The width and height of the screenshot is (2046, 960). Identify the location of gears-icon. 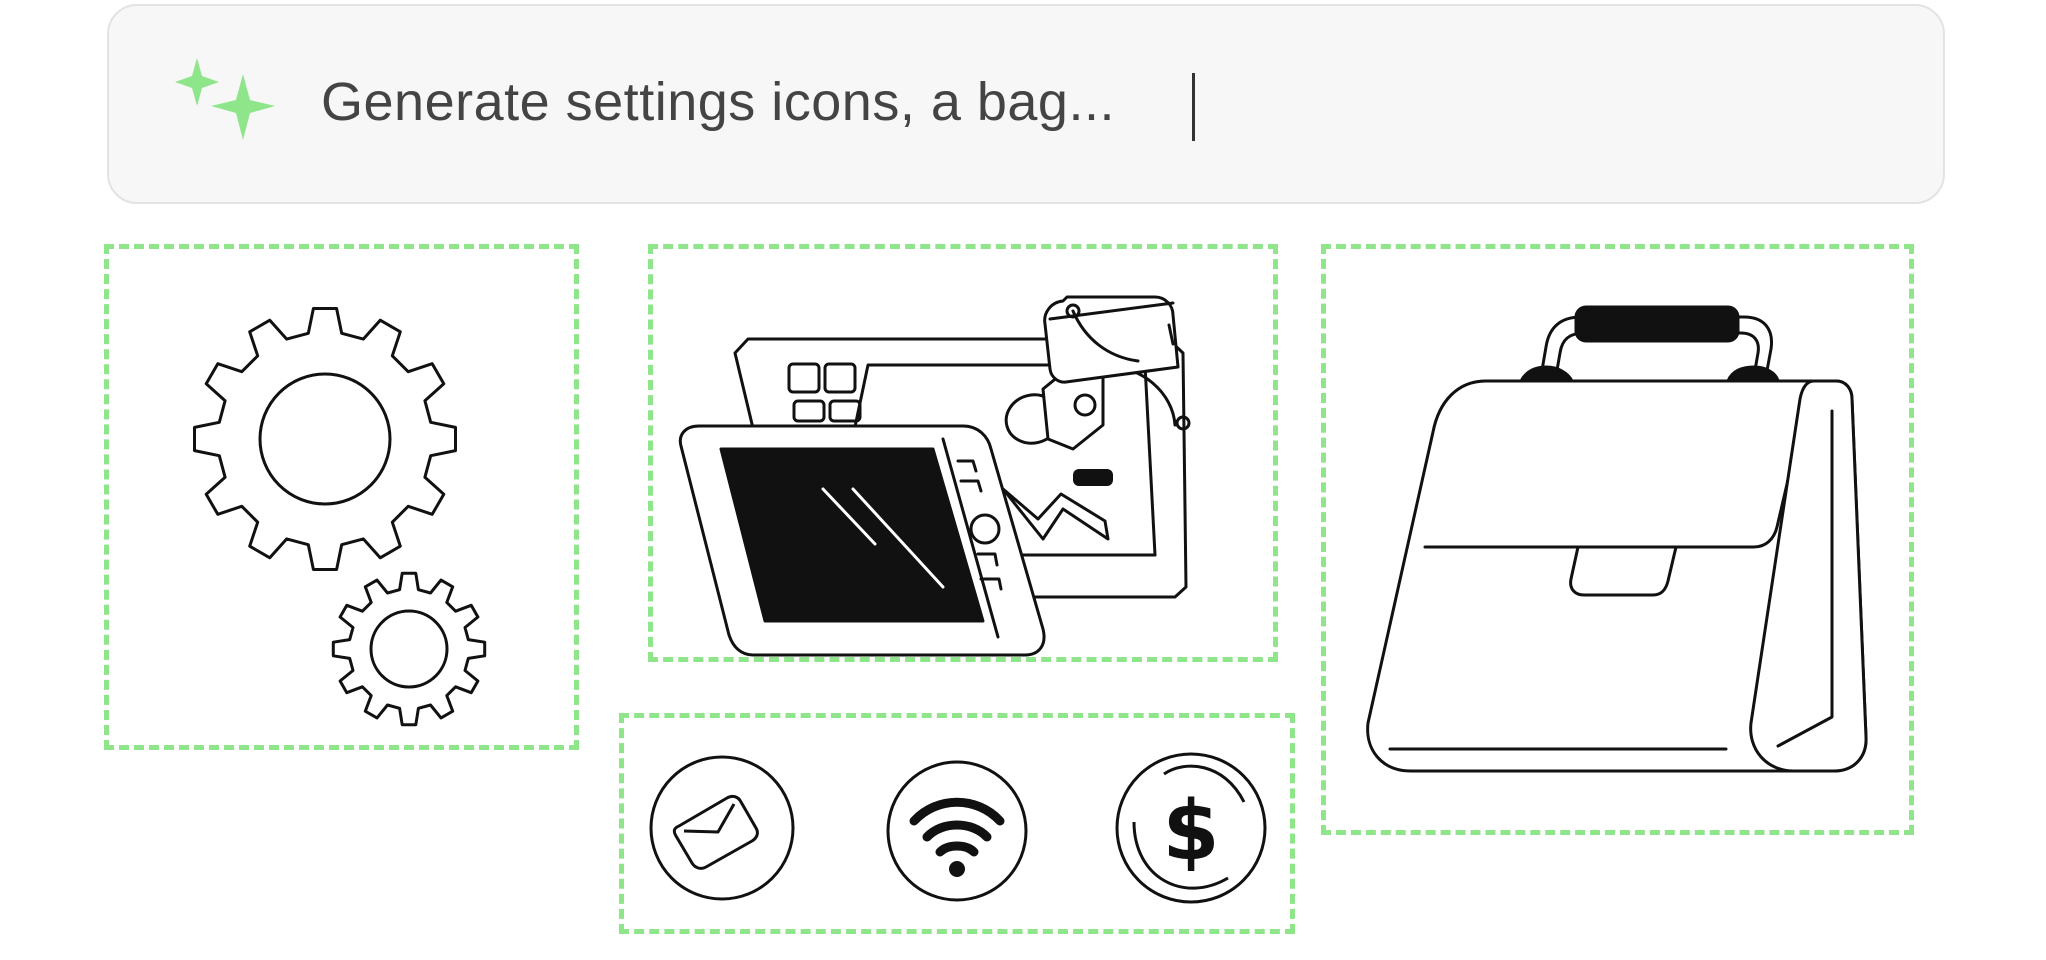
(340, 517).